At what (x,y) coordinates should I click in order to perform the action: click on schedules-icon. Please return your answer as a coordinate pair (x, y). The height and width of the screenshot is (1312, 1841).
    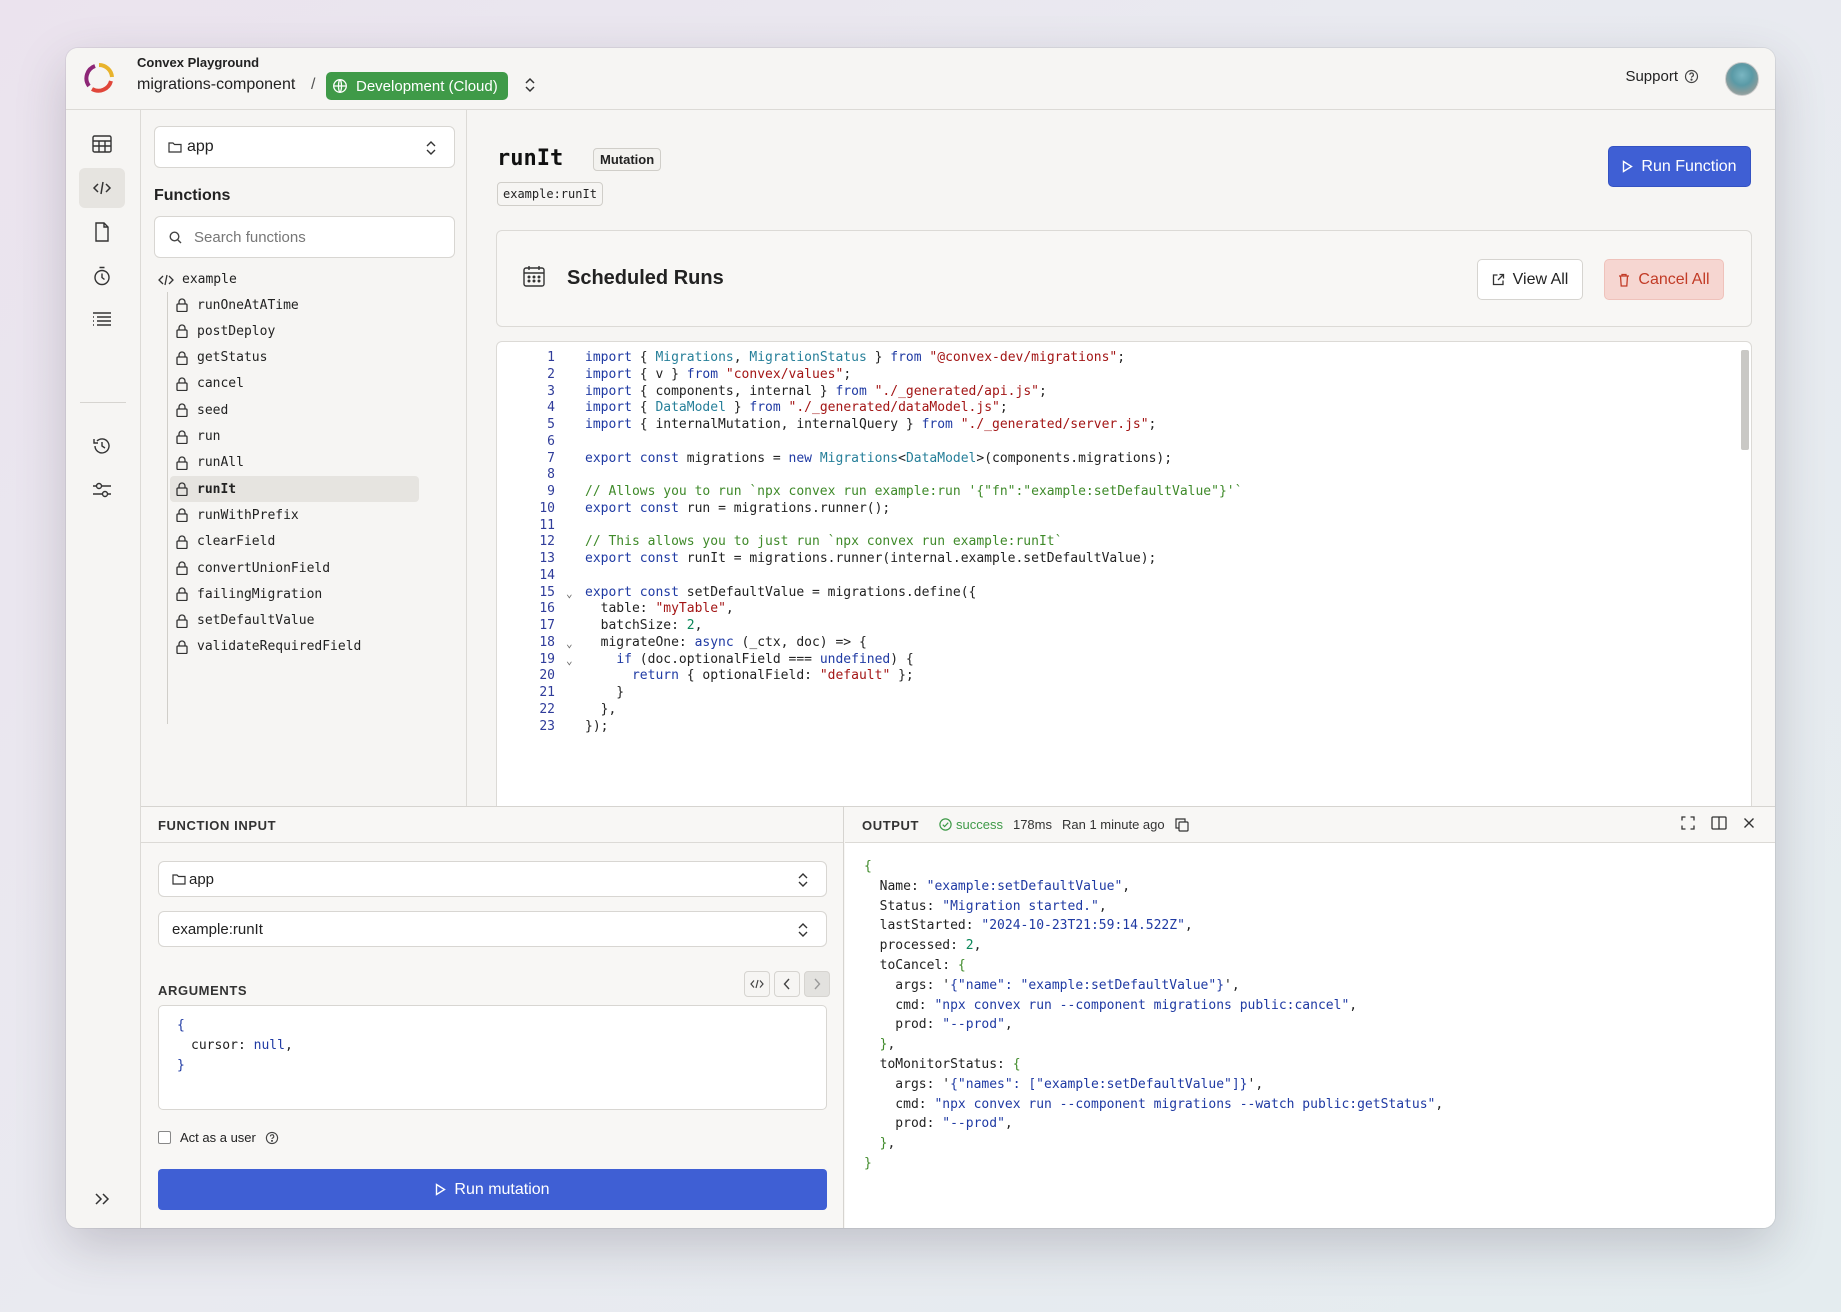
    Looking at the image, I should click on (102, 276).